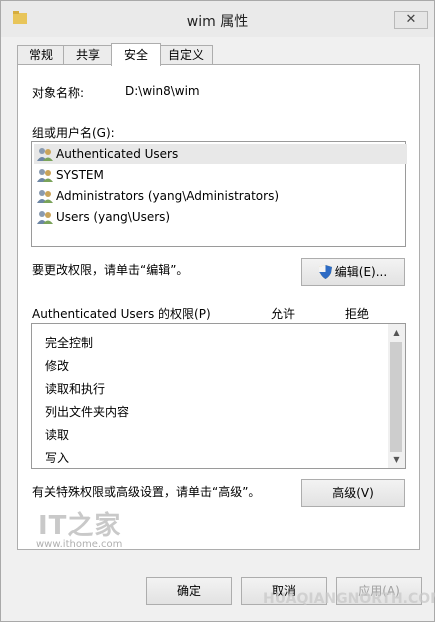 Image resolution: width=435 pixels, height=622 pixels. What do you see at coordinates (110, 270) in the screenshot?
I see `edit-hint: 要更改权限，请单击“编辑”。` at bounding box center [110, 270].